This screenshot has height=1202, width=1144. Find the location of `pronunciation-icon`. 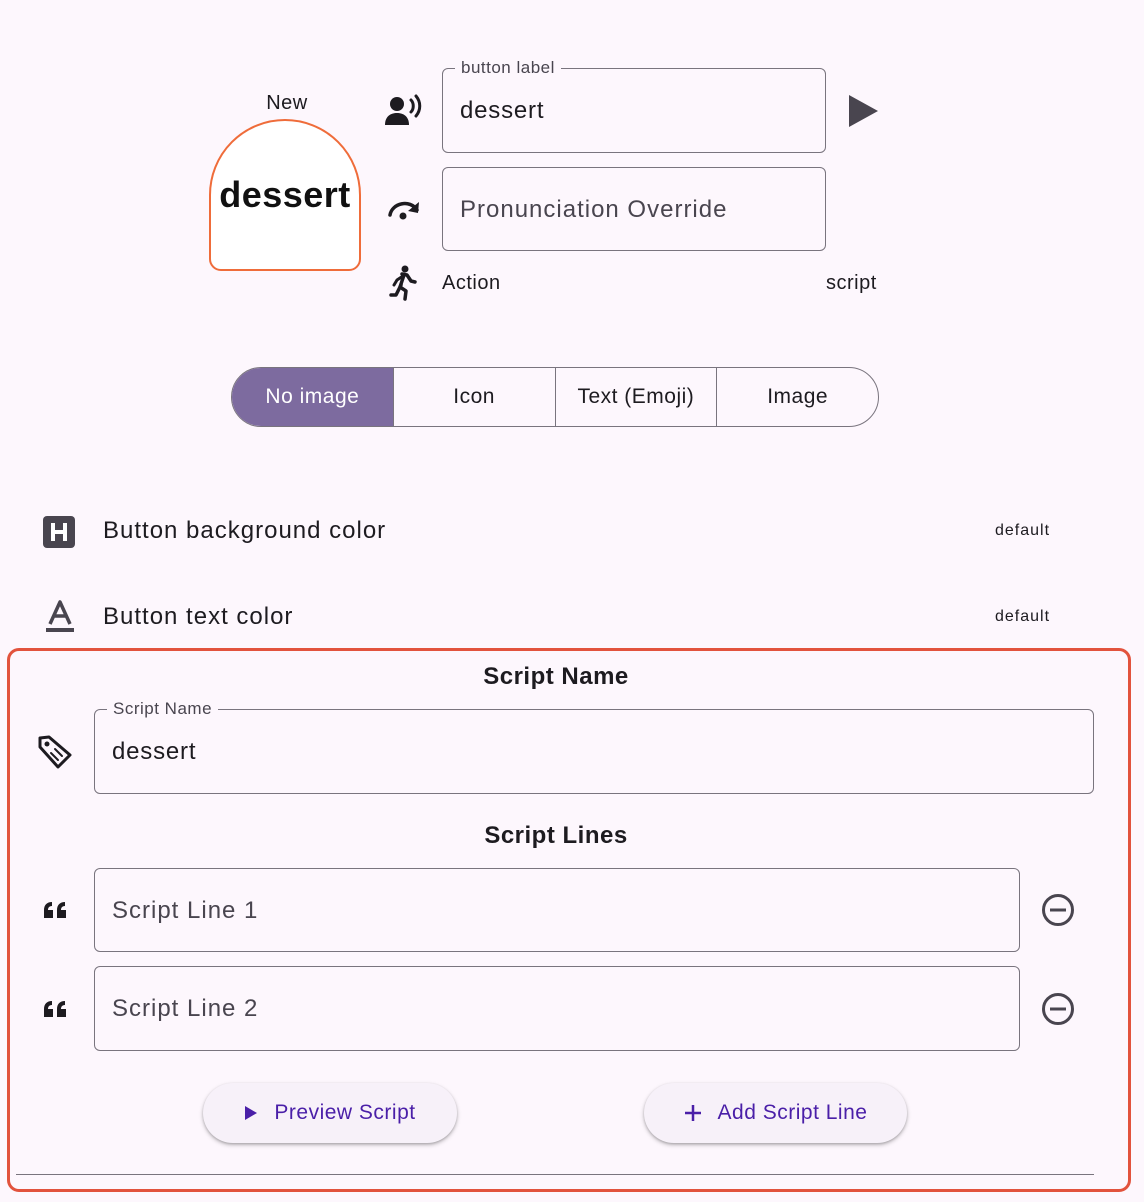

pronunciation-icon is located at coordinates (403, 210).